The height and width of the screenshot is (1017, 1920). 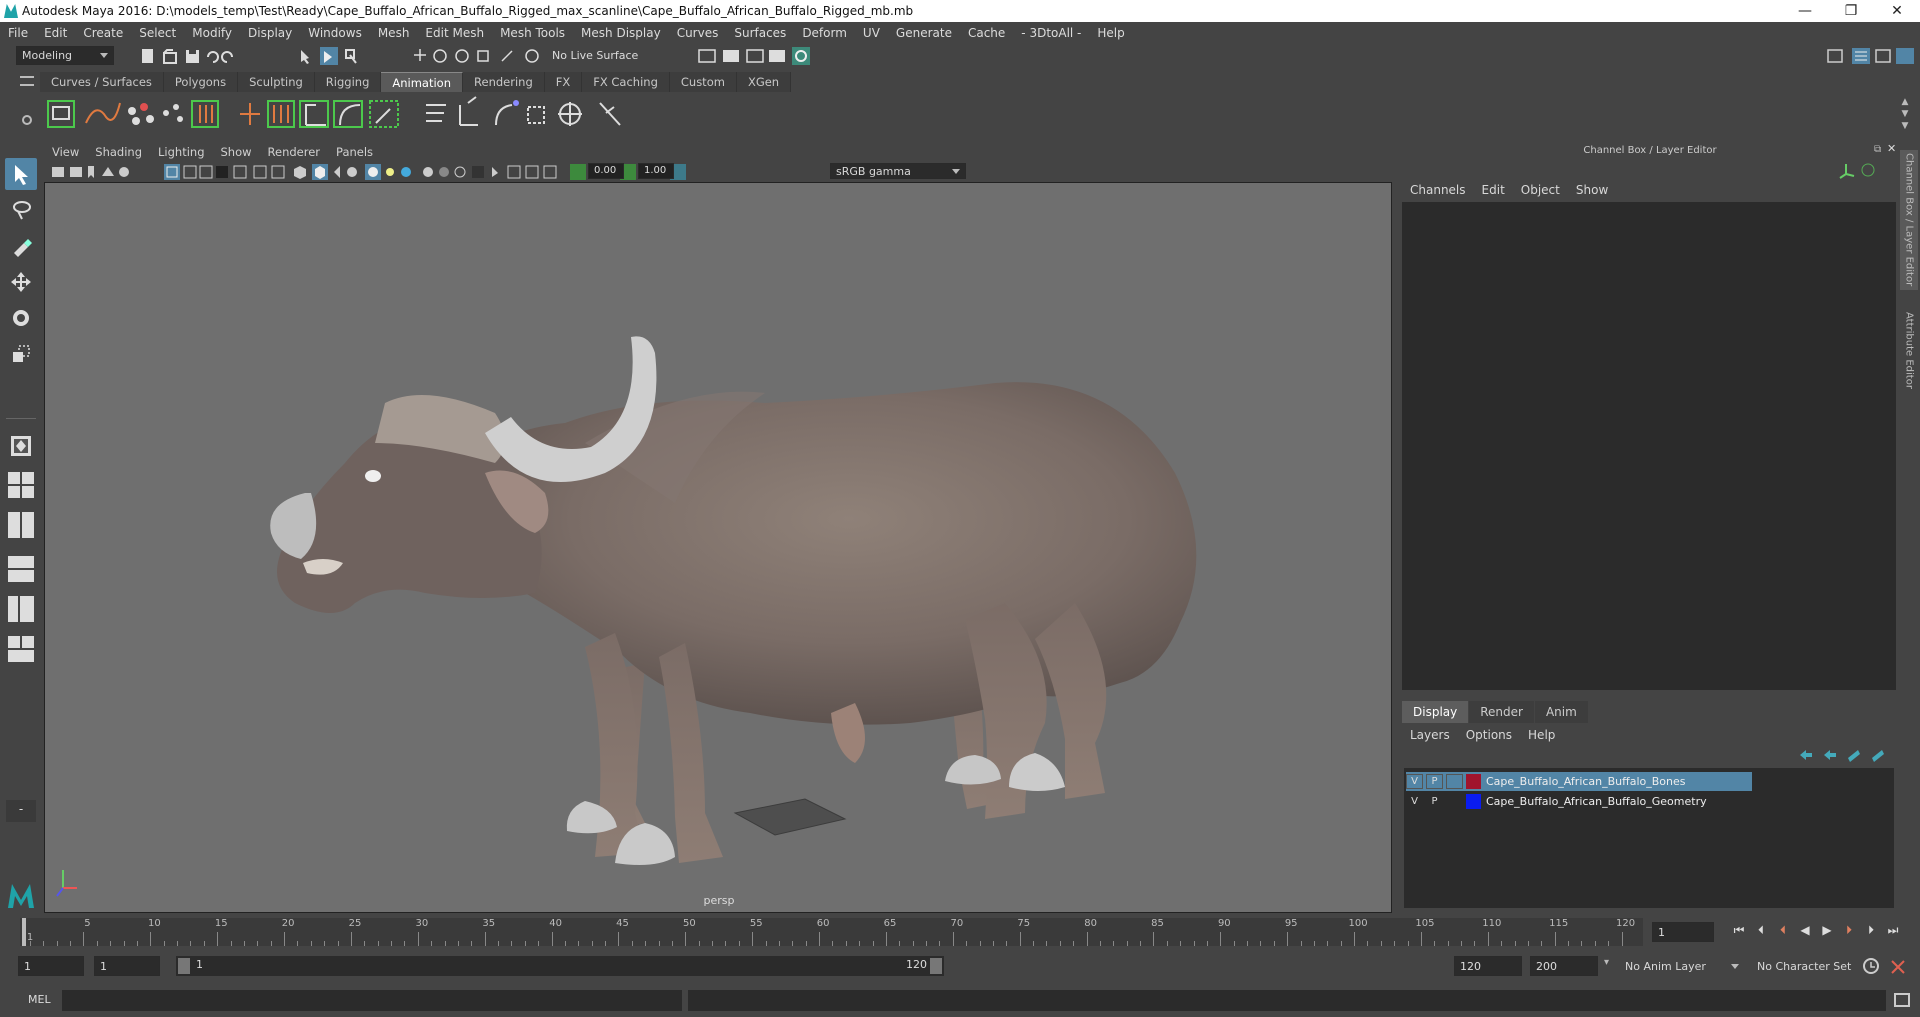 I want to click on menu-create: Create, so click(x=103, y=33).